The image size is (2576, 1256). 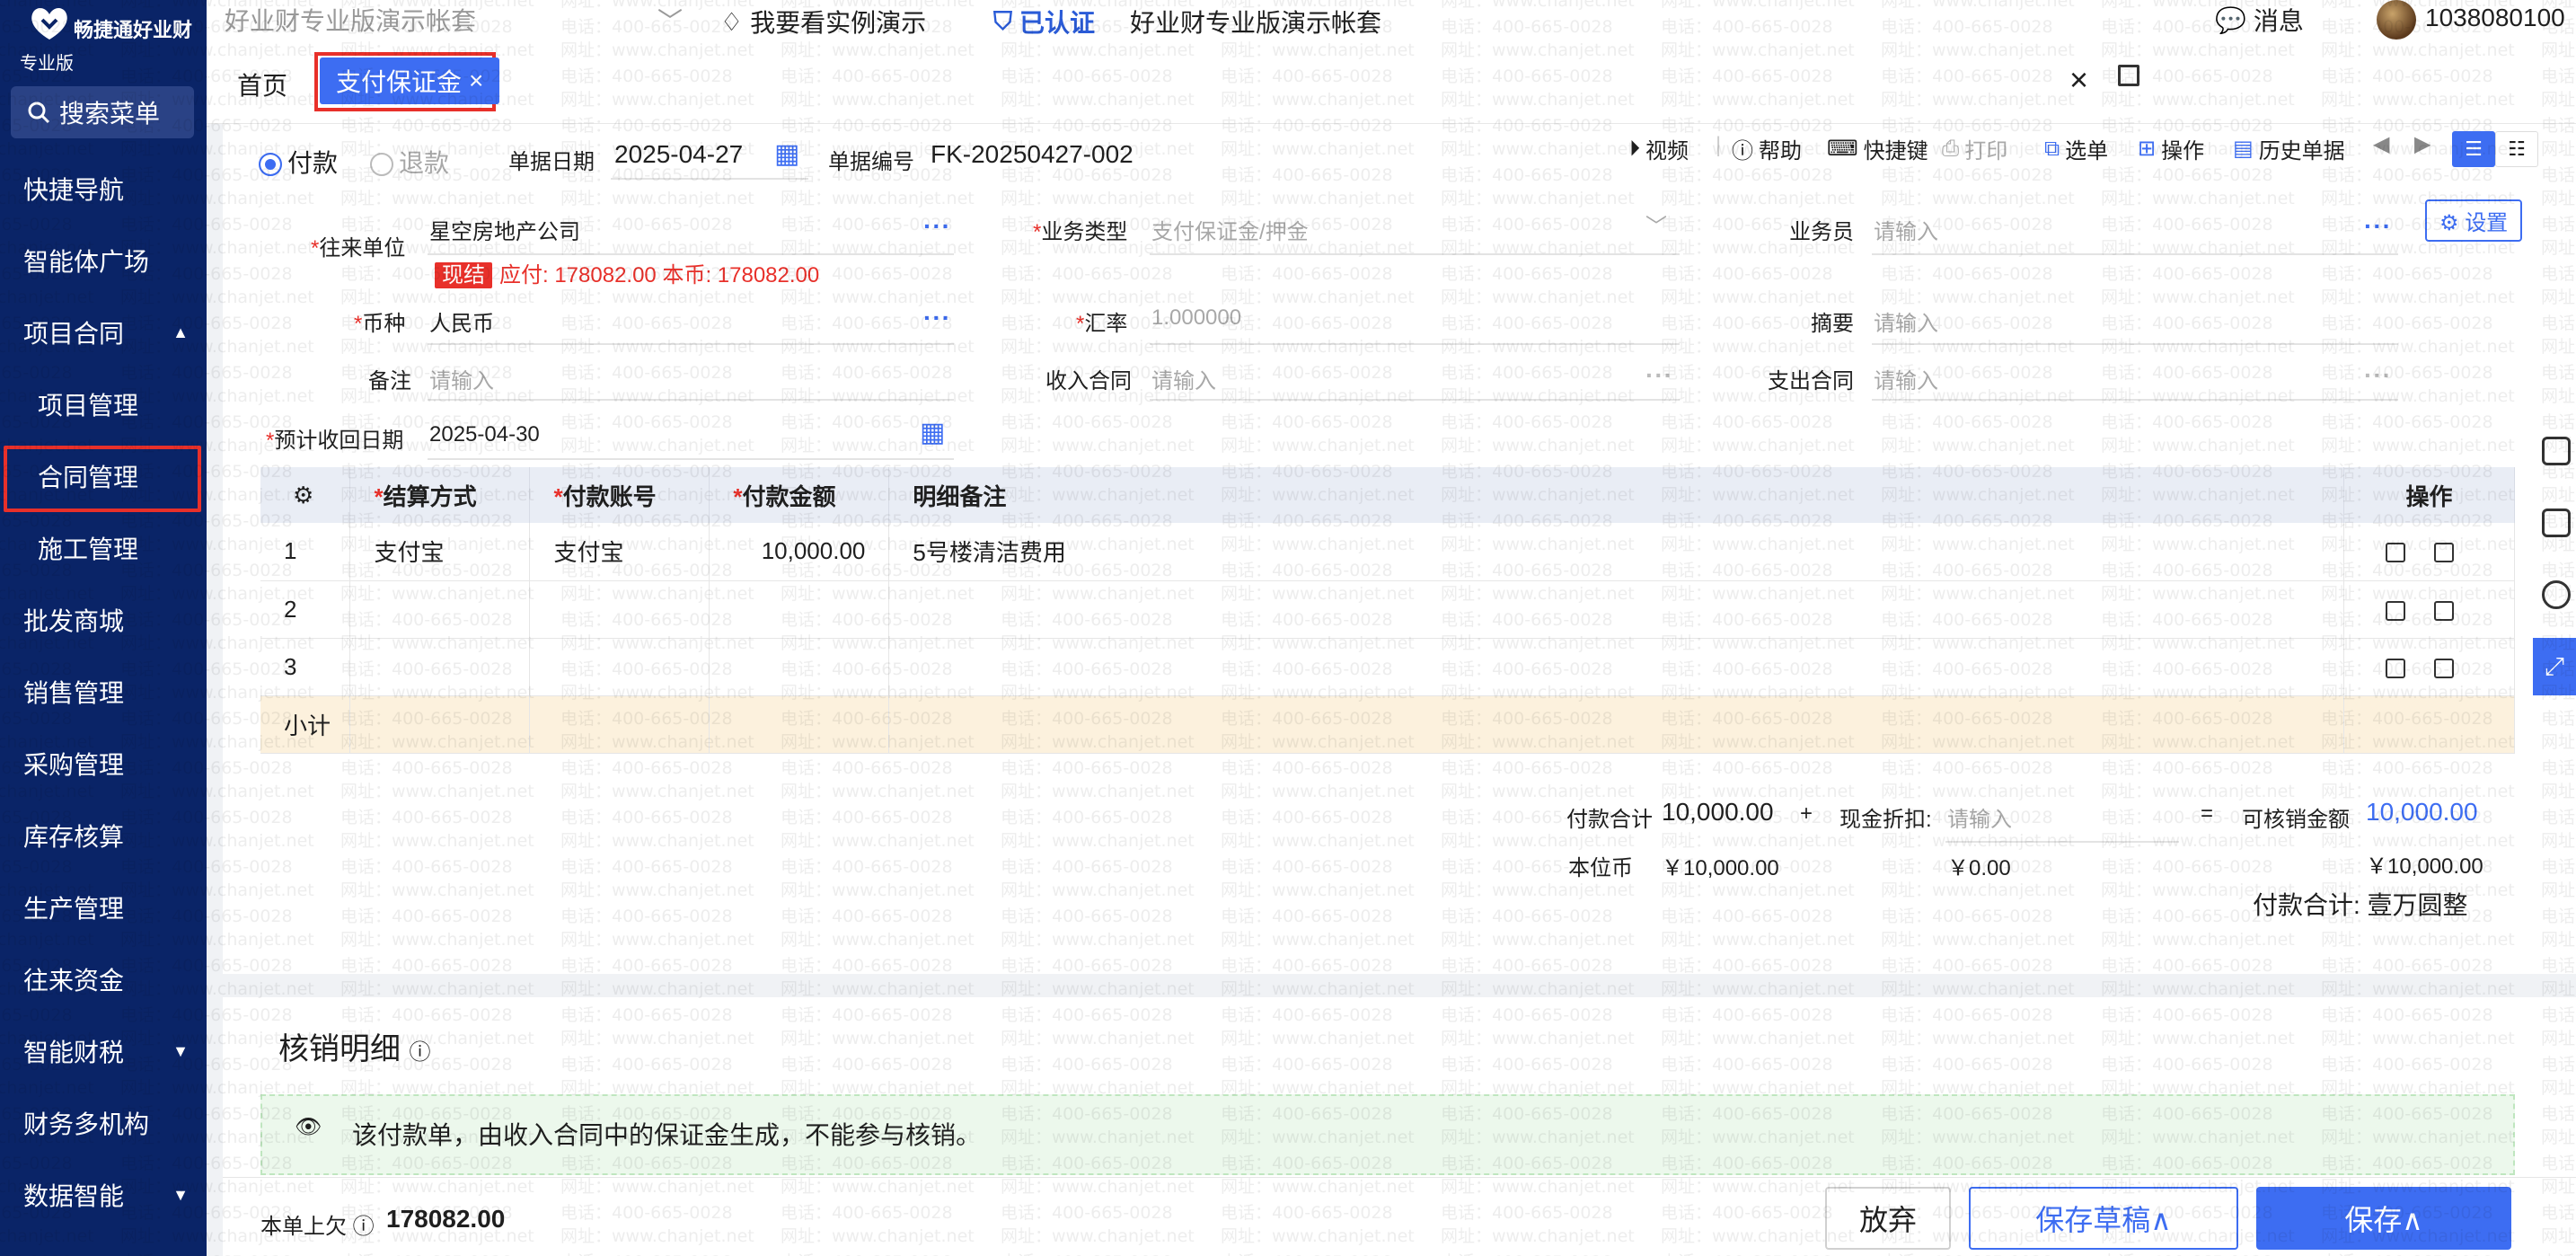 I want to click on currency-label: *币种, so click(x=380, y=324).